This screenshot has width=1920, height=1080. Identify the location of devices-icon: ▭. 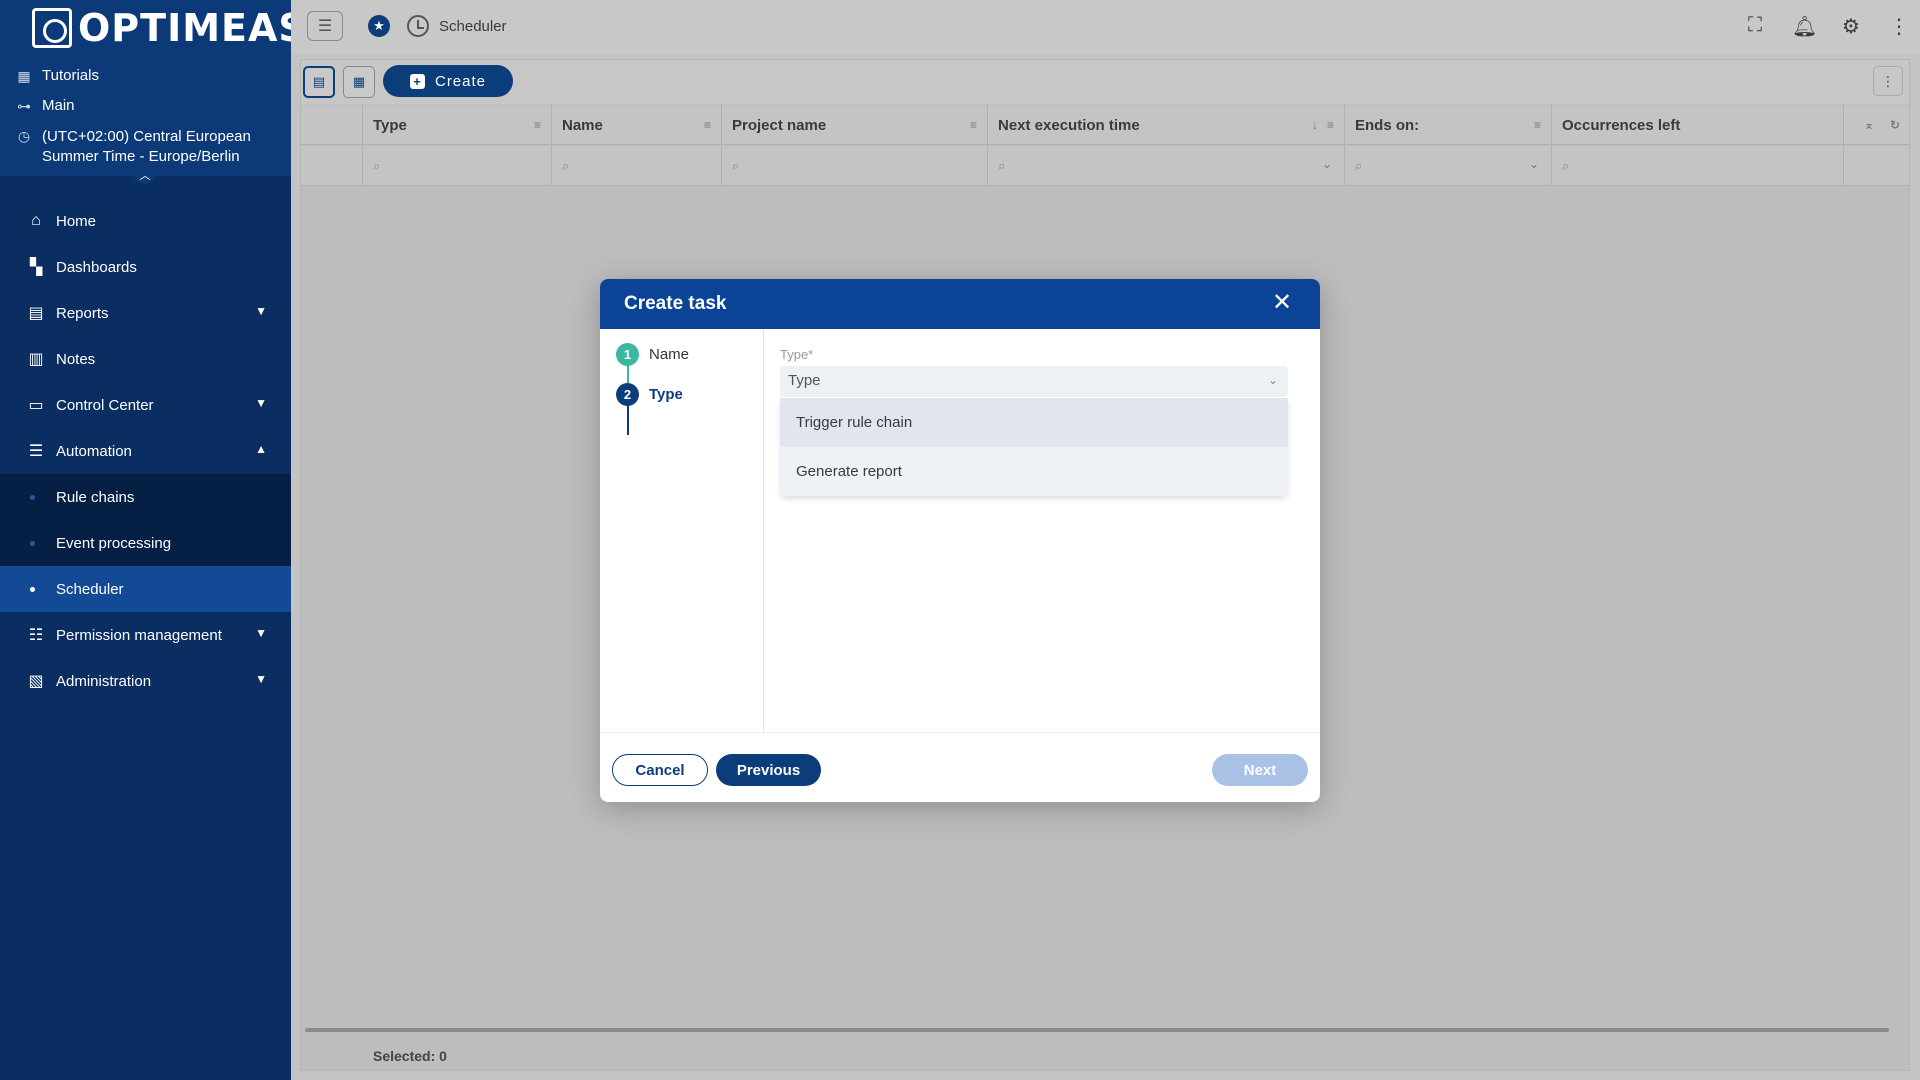
(36, 405).